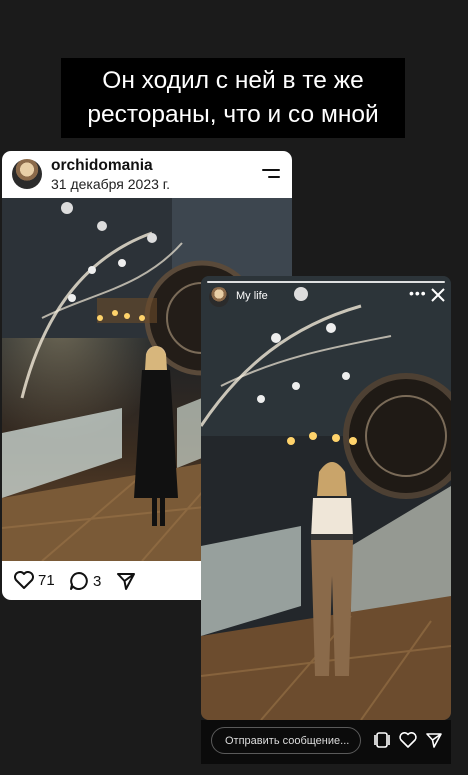  I want to click on comment-count: 3, so click(97, 581).